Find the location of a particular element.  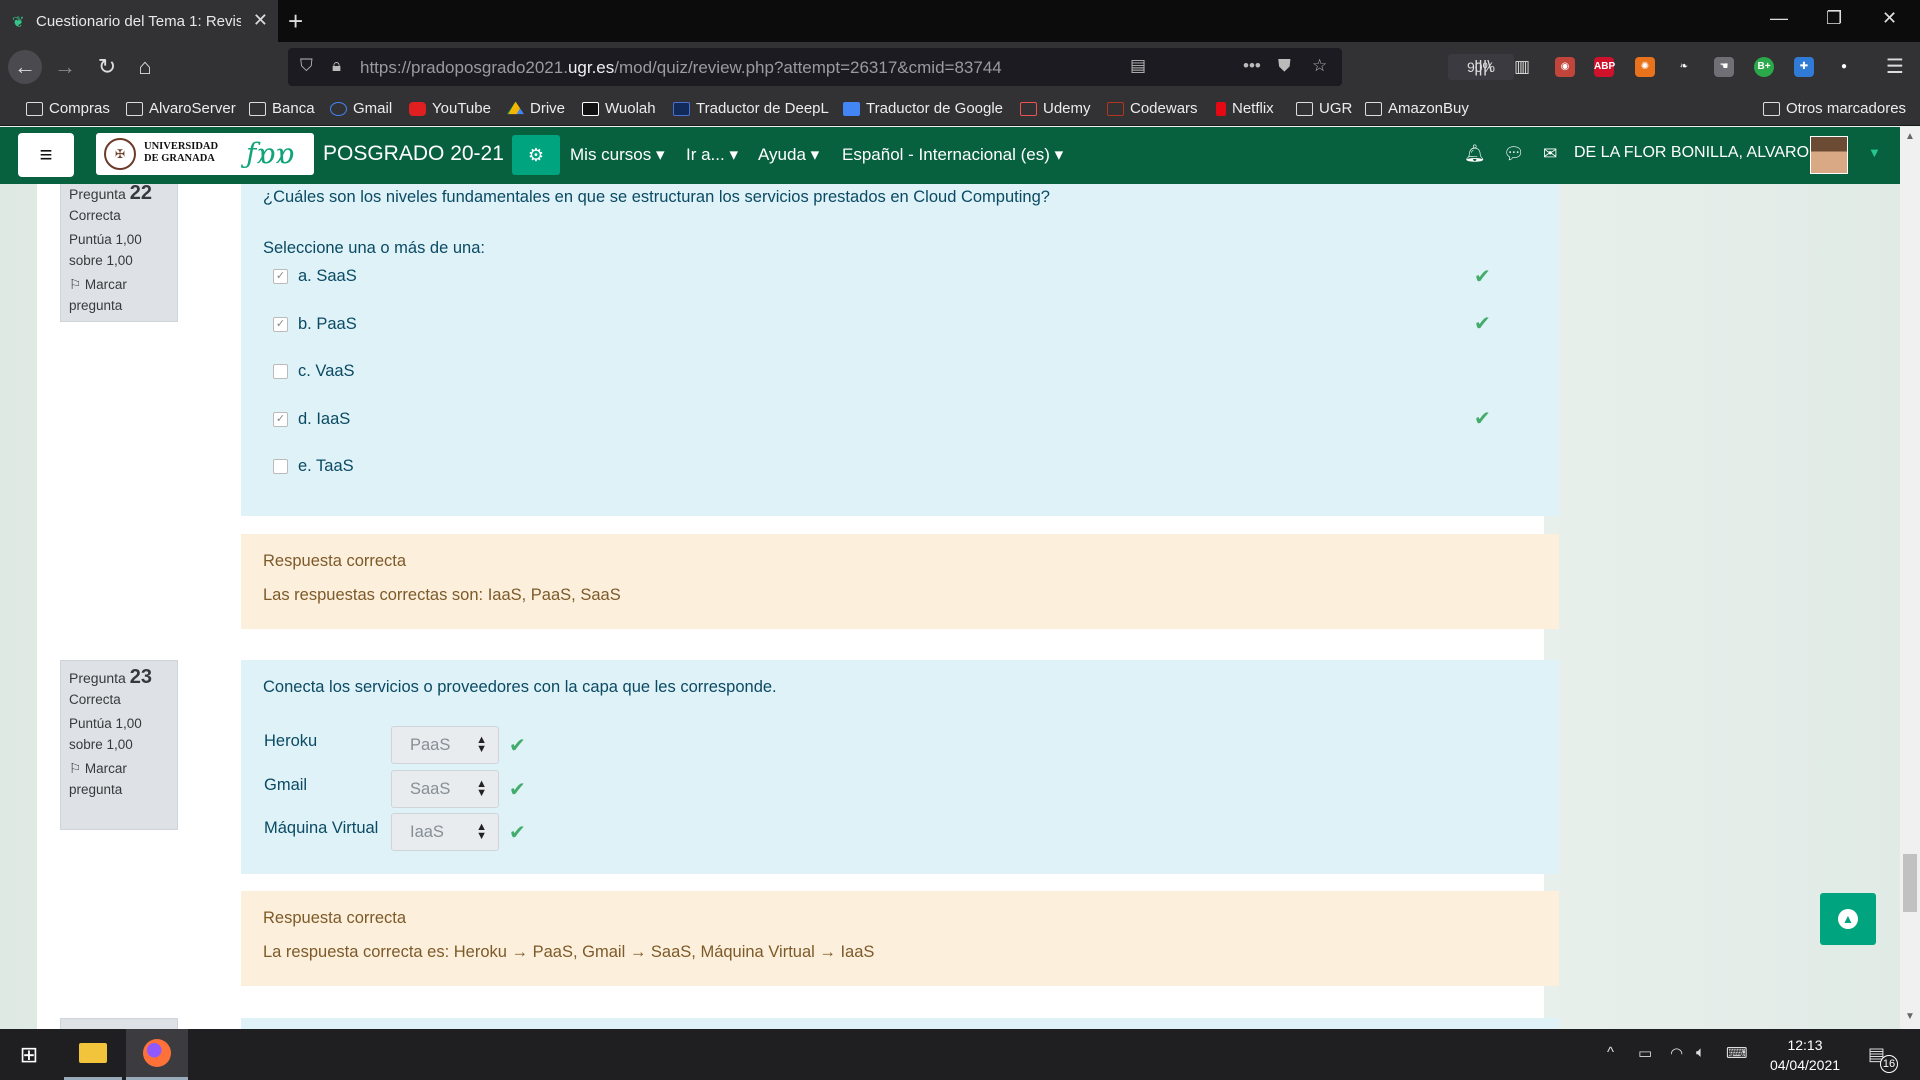

chevron-down-icon: ▼ is located at coordinates (1874, 152).